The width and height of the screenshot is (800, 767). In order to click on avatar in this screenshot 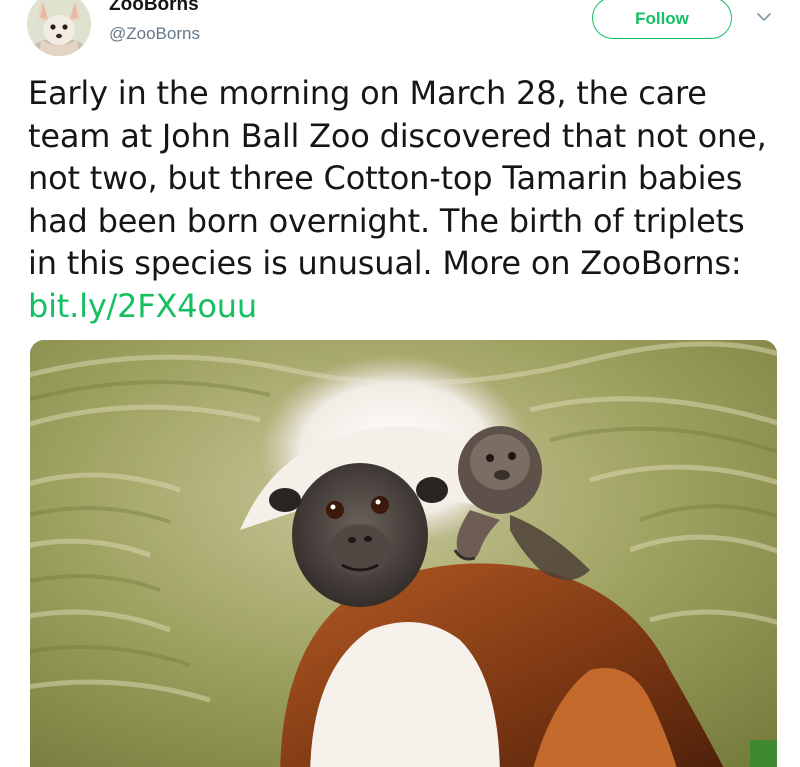, I will do `click(59, 28)`.